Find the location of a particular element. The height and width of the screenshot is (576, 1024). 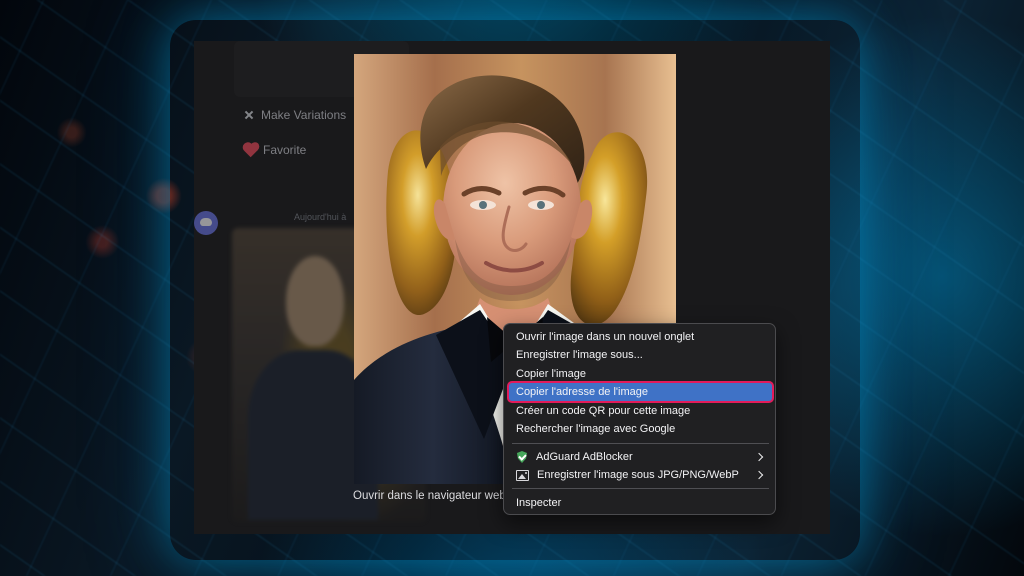

adguard-adblocker-label: AdGuard AdBlocker is located at coordinates (584, 457).